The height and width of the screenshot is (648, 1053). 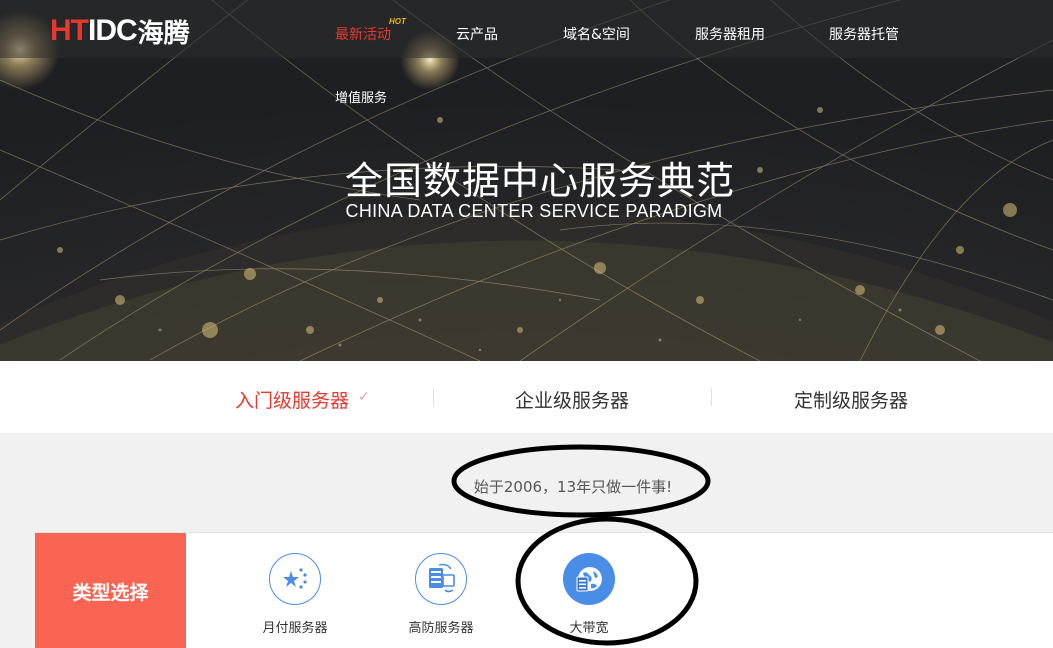 I want to click on type-item-label: 月付服务器, so click(x=295, y=628).